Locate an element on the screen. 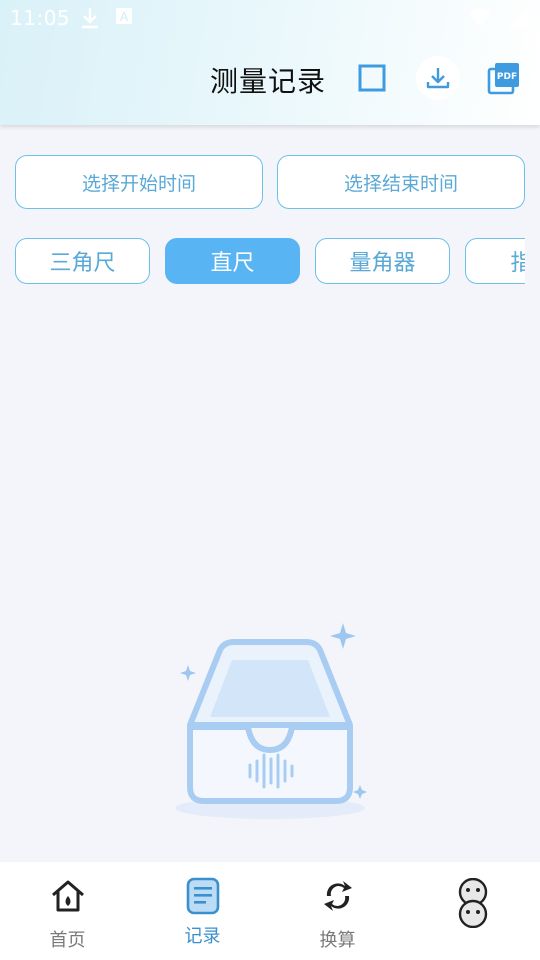  wifi-icon is located at coordinates (480, 19).